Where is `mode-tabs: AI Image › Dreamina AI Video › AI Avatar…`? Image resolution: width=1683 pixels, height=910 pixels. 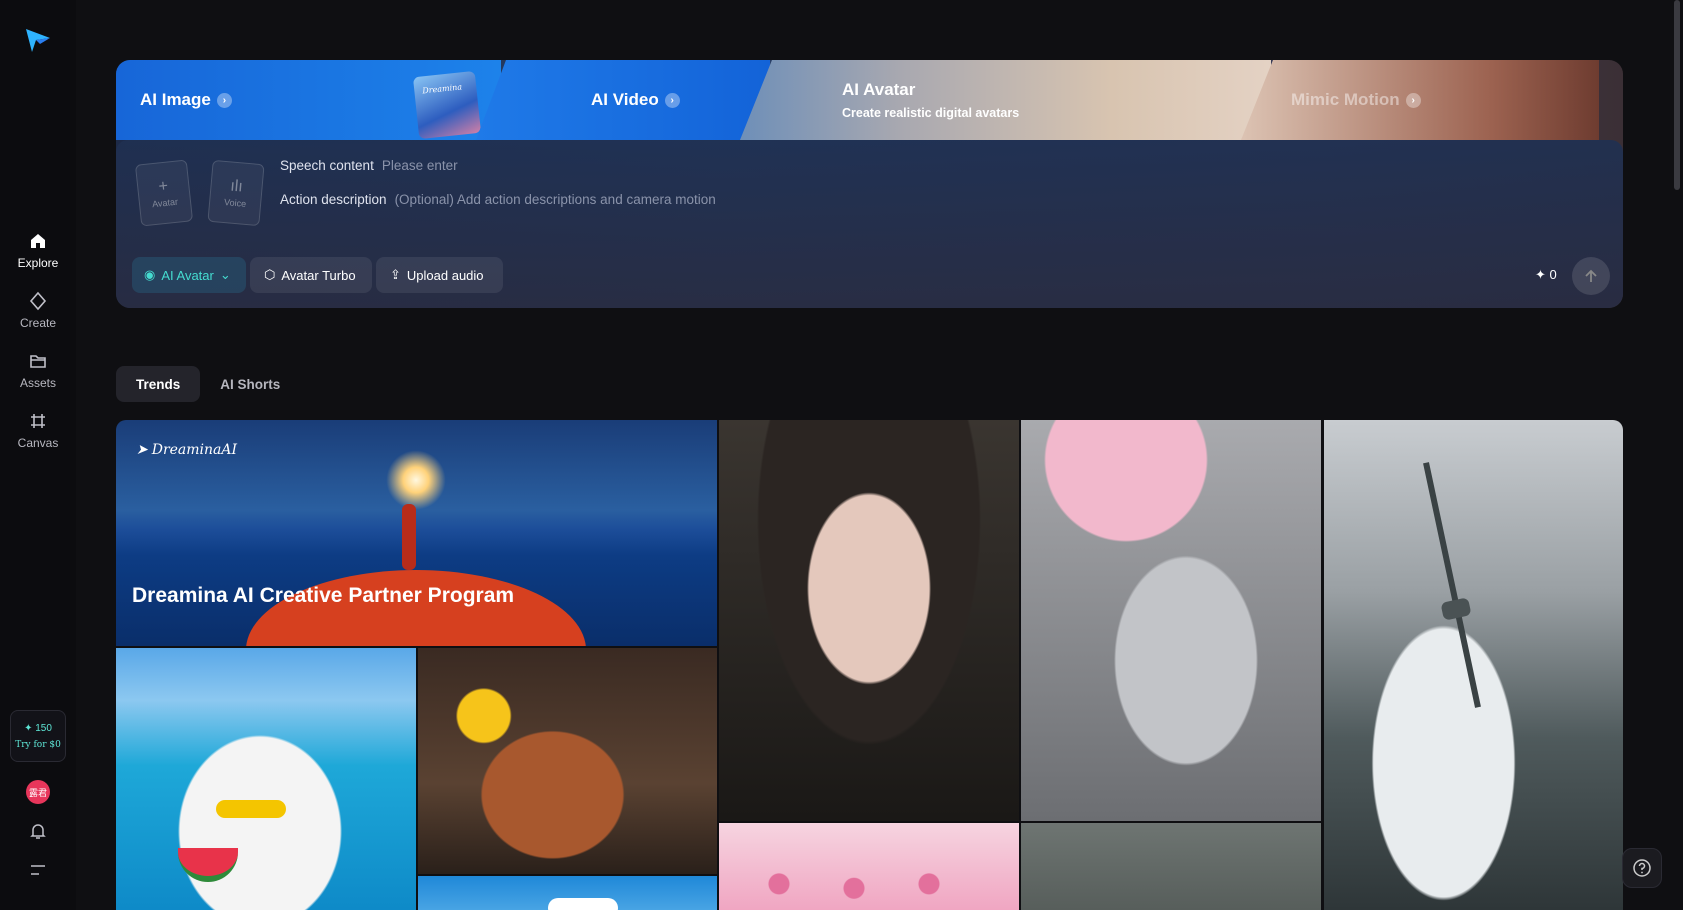
mode-tabs: AI Image › Dreamina AI Video › AI Avatar… is located at coordinates (869, 100).